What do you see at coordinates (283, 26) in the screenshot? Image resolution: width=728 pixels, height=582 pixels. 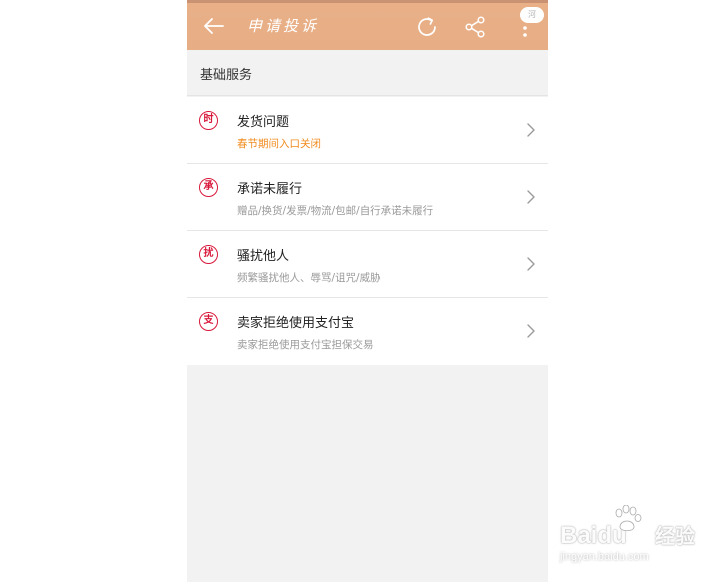 I see `page-title: 申请投诉` at bounding box center [283, 26].